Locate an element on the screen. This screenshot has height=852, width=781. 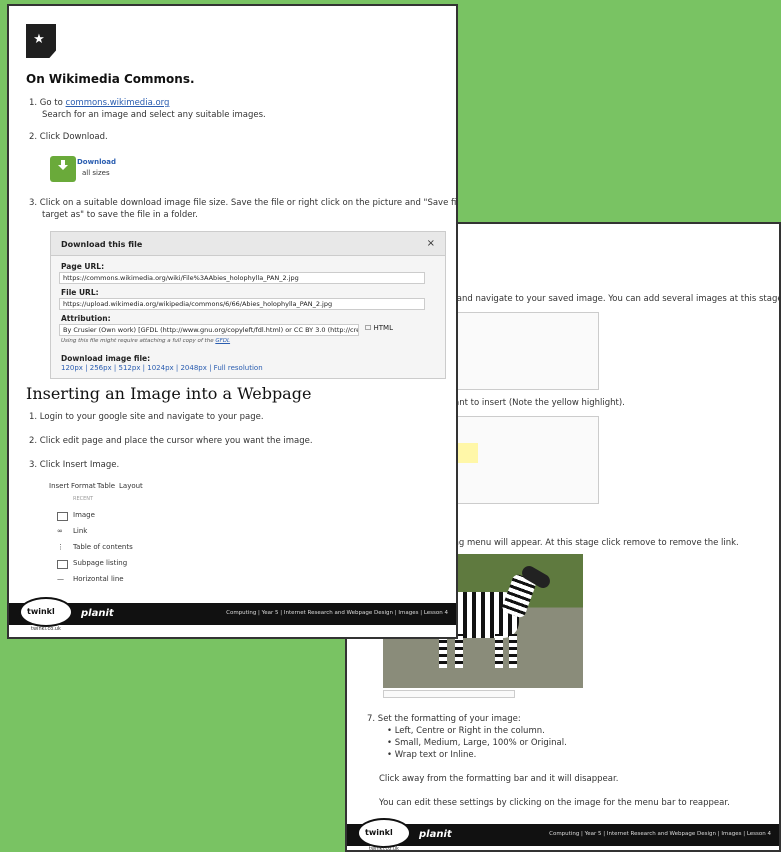
dialog-title: Download this file is located at coordinates (248, 244).